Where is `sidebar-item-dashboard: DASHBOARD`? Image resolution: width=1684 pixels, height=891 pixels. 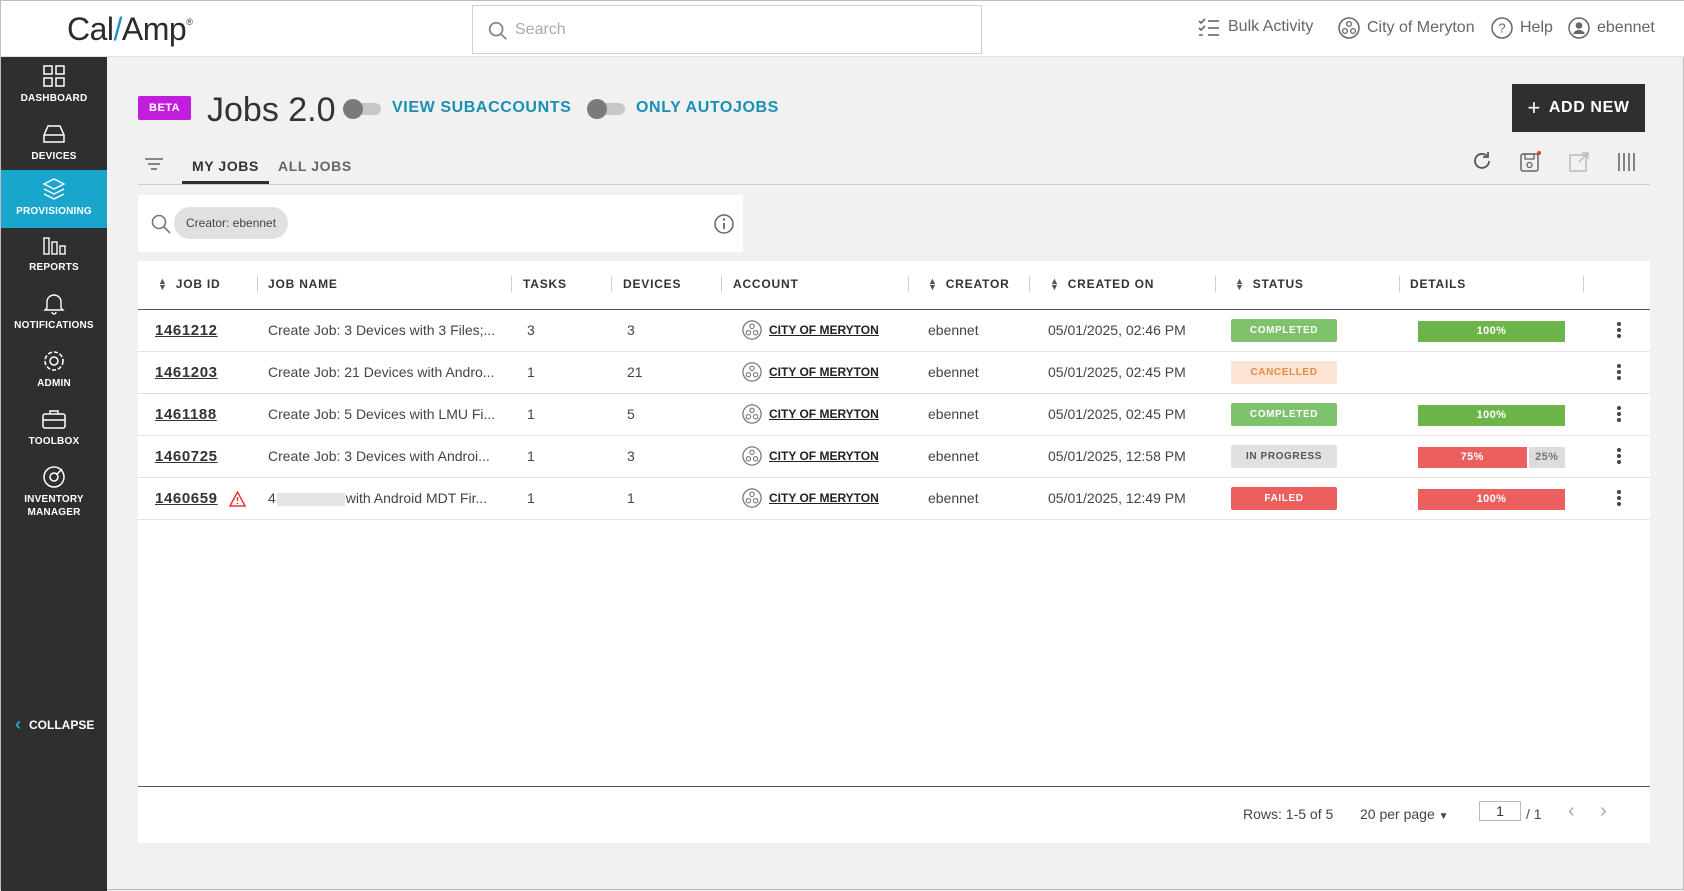
sidebar-item-dashboard: DASHBOARD is located at coordinates (54, 86).